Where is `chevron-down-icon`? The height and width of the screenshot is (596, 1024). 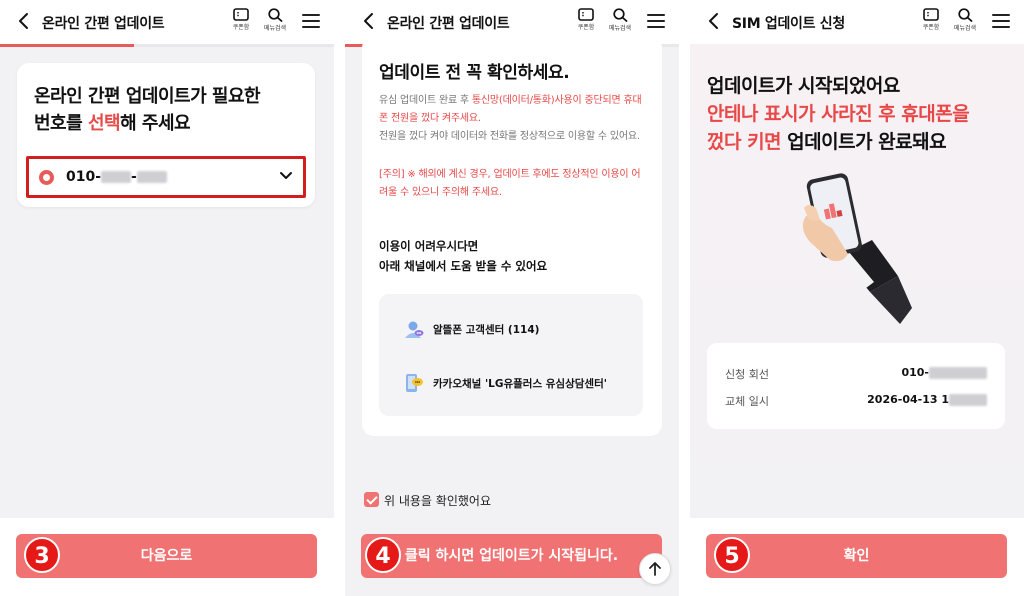 chevron-down-icon is located at coordinates (286, 175).